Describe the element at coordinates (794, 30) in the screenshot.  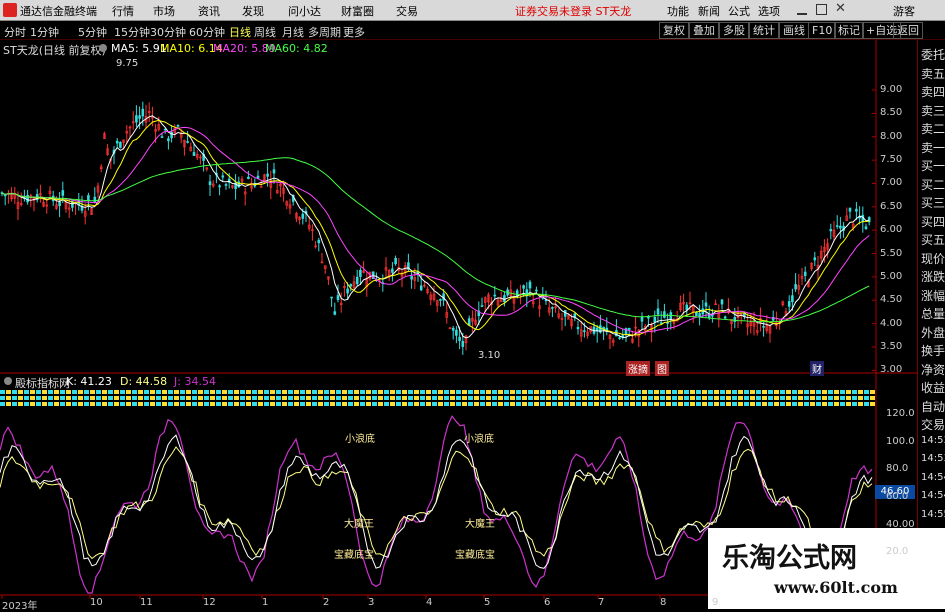
I see `draw-button: 画线` at that location.